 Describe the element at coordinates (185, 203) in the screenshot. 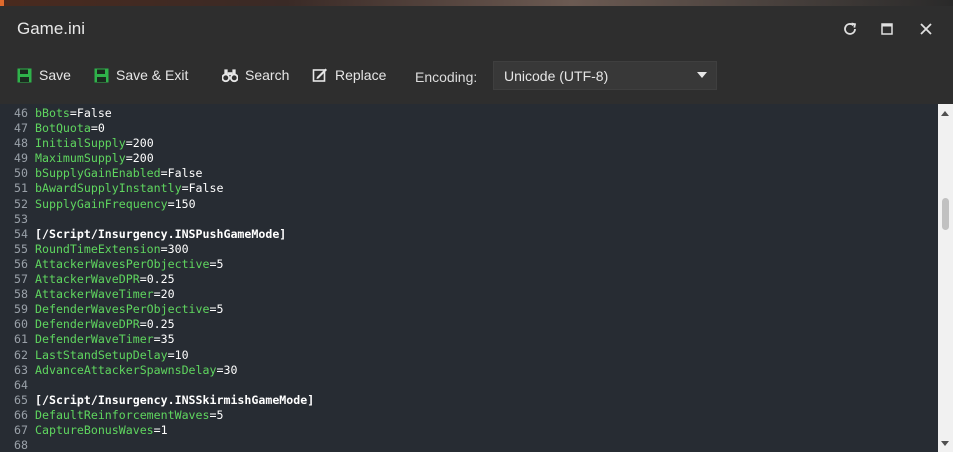

I see `setting-value: 150` at that location.